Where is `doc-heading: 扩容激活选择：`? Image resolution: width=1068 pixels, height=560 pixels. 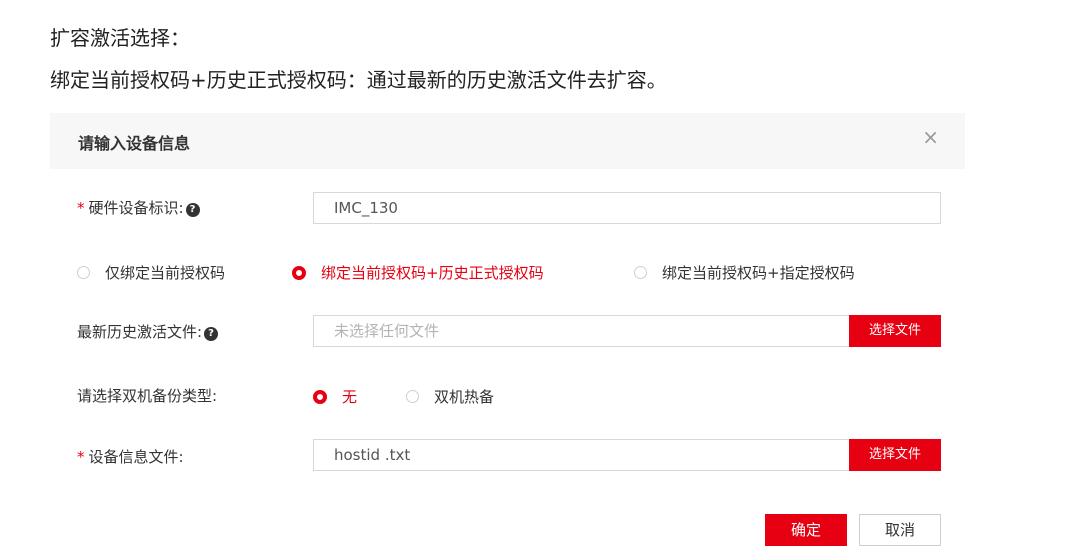 doc-heading: 扩容激活选择： is located at coordinates (120, 38).